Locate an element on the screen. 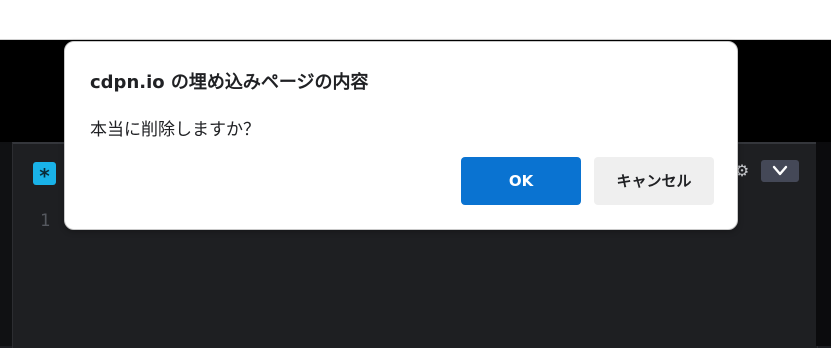 The width and height of the screenshot is (831, 348). collapse-button is located at coordinates (780, 171).